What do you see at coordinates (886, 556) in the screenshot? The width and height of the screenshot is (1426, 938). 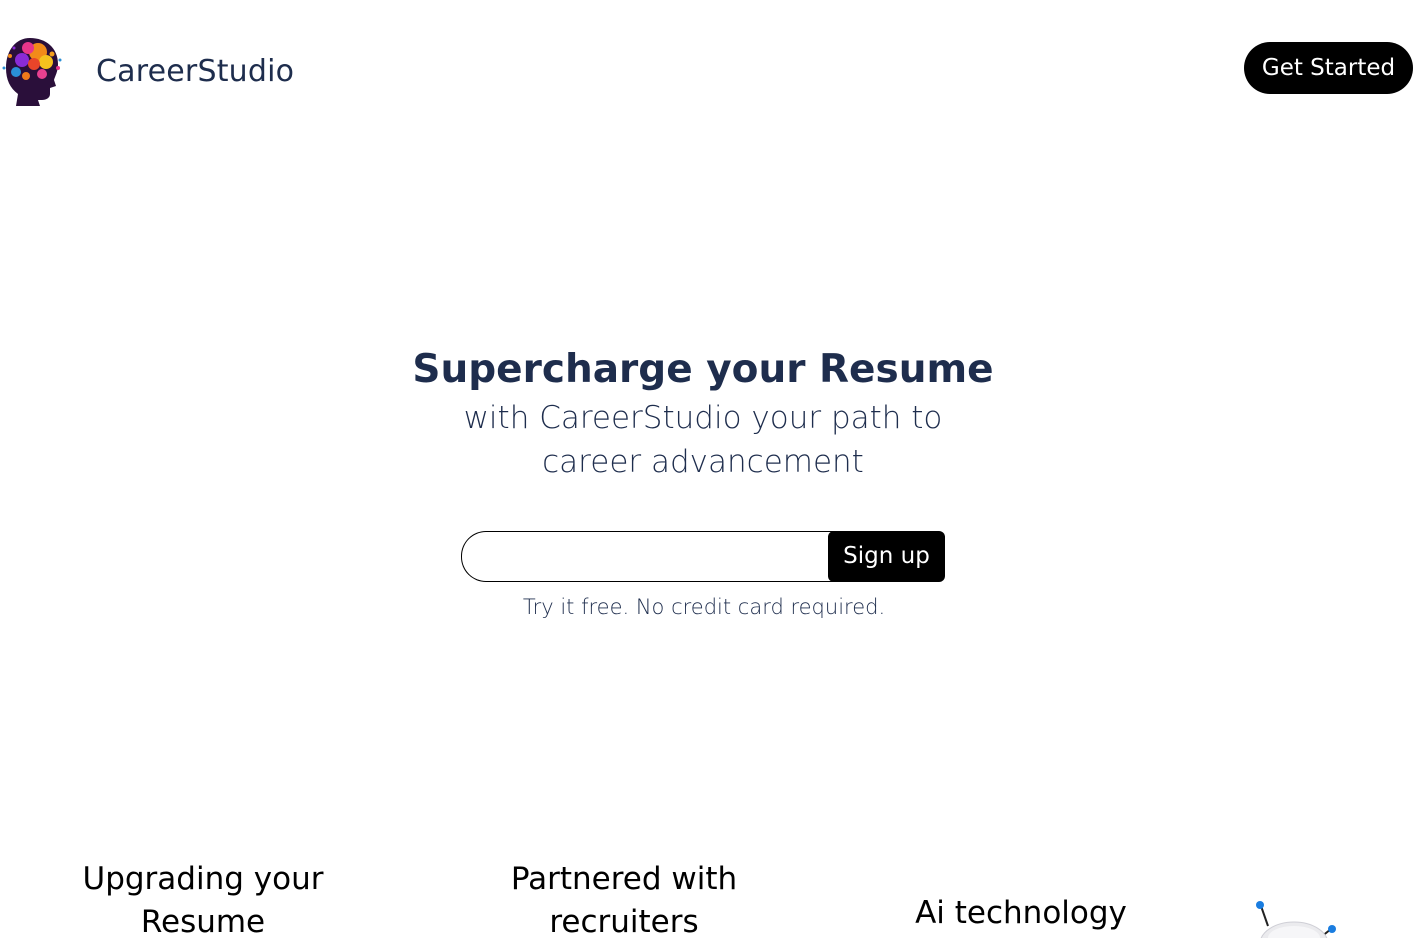 I see `signup-button: Sign up` at bounding box center [886, 556].